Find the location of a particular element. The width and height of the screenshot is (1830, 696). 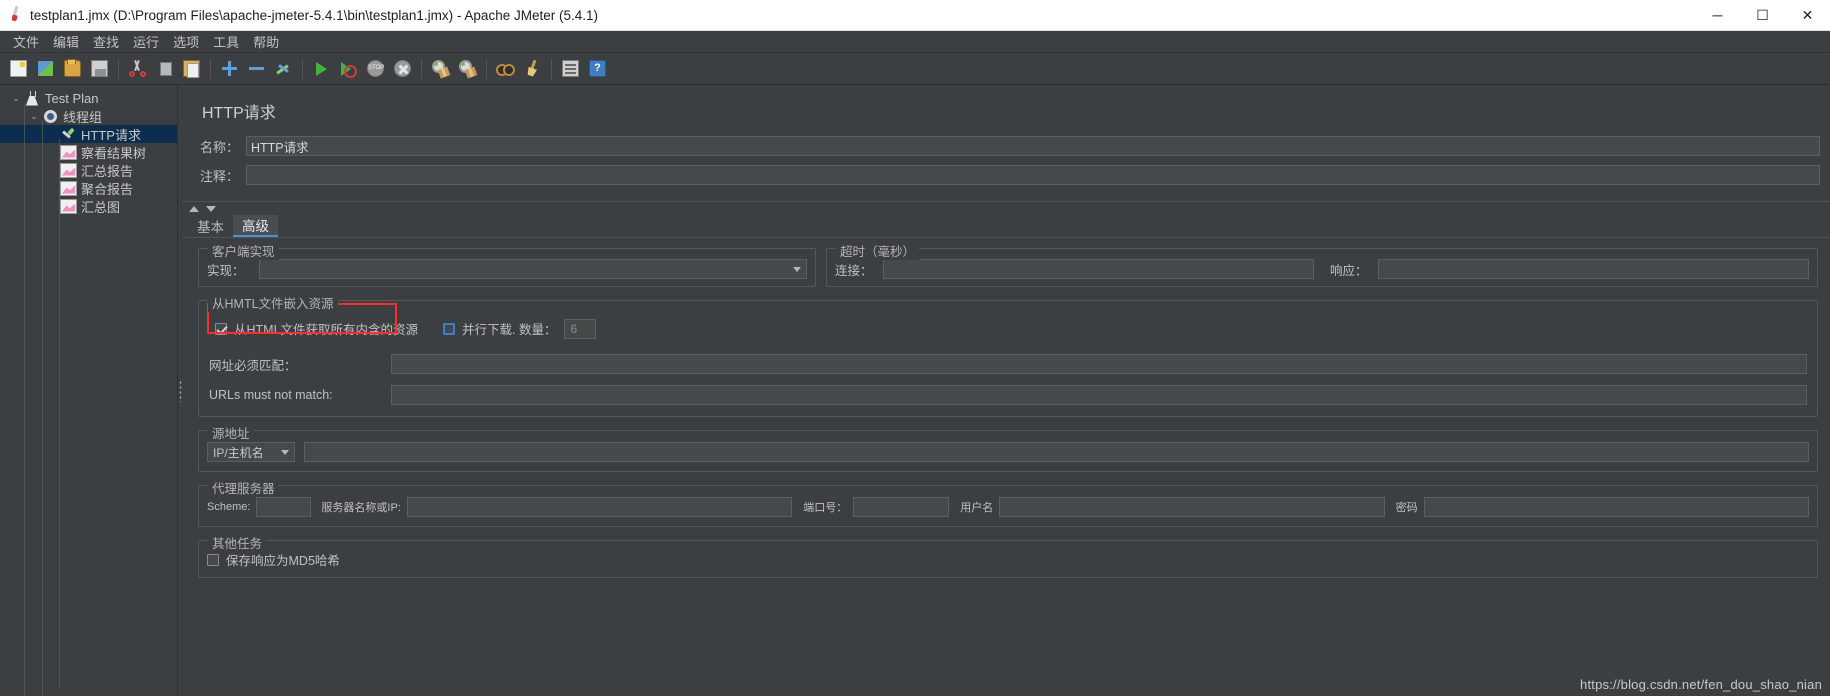

tree-node-thread-group: ⌄ 线程组 is located at coordinates (88, 116).